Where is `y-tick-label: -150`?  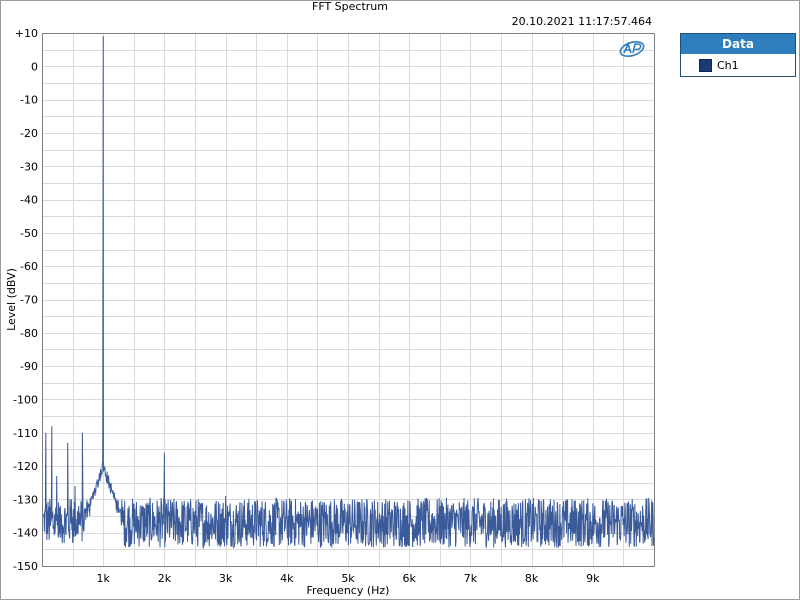 y-tick-label: -150 is located at coordinates (25, 566).